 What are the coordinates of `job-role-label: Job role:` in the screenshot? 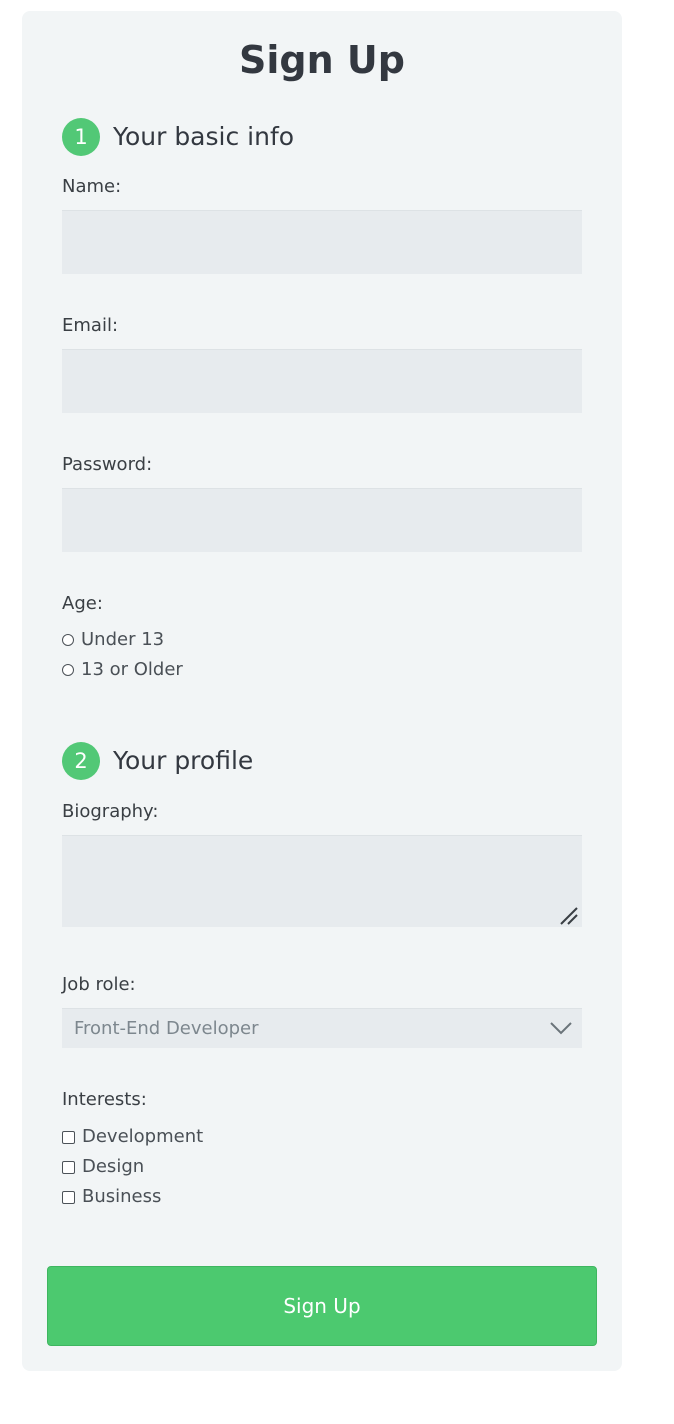 It's located at (99, 984).